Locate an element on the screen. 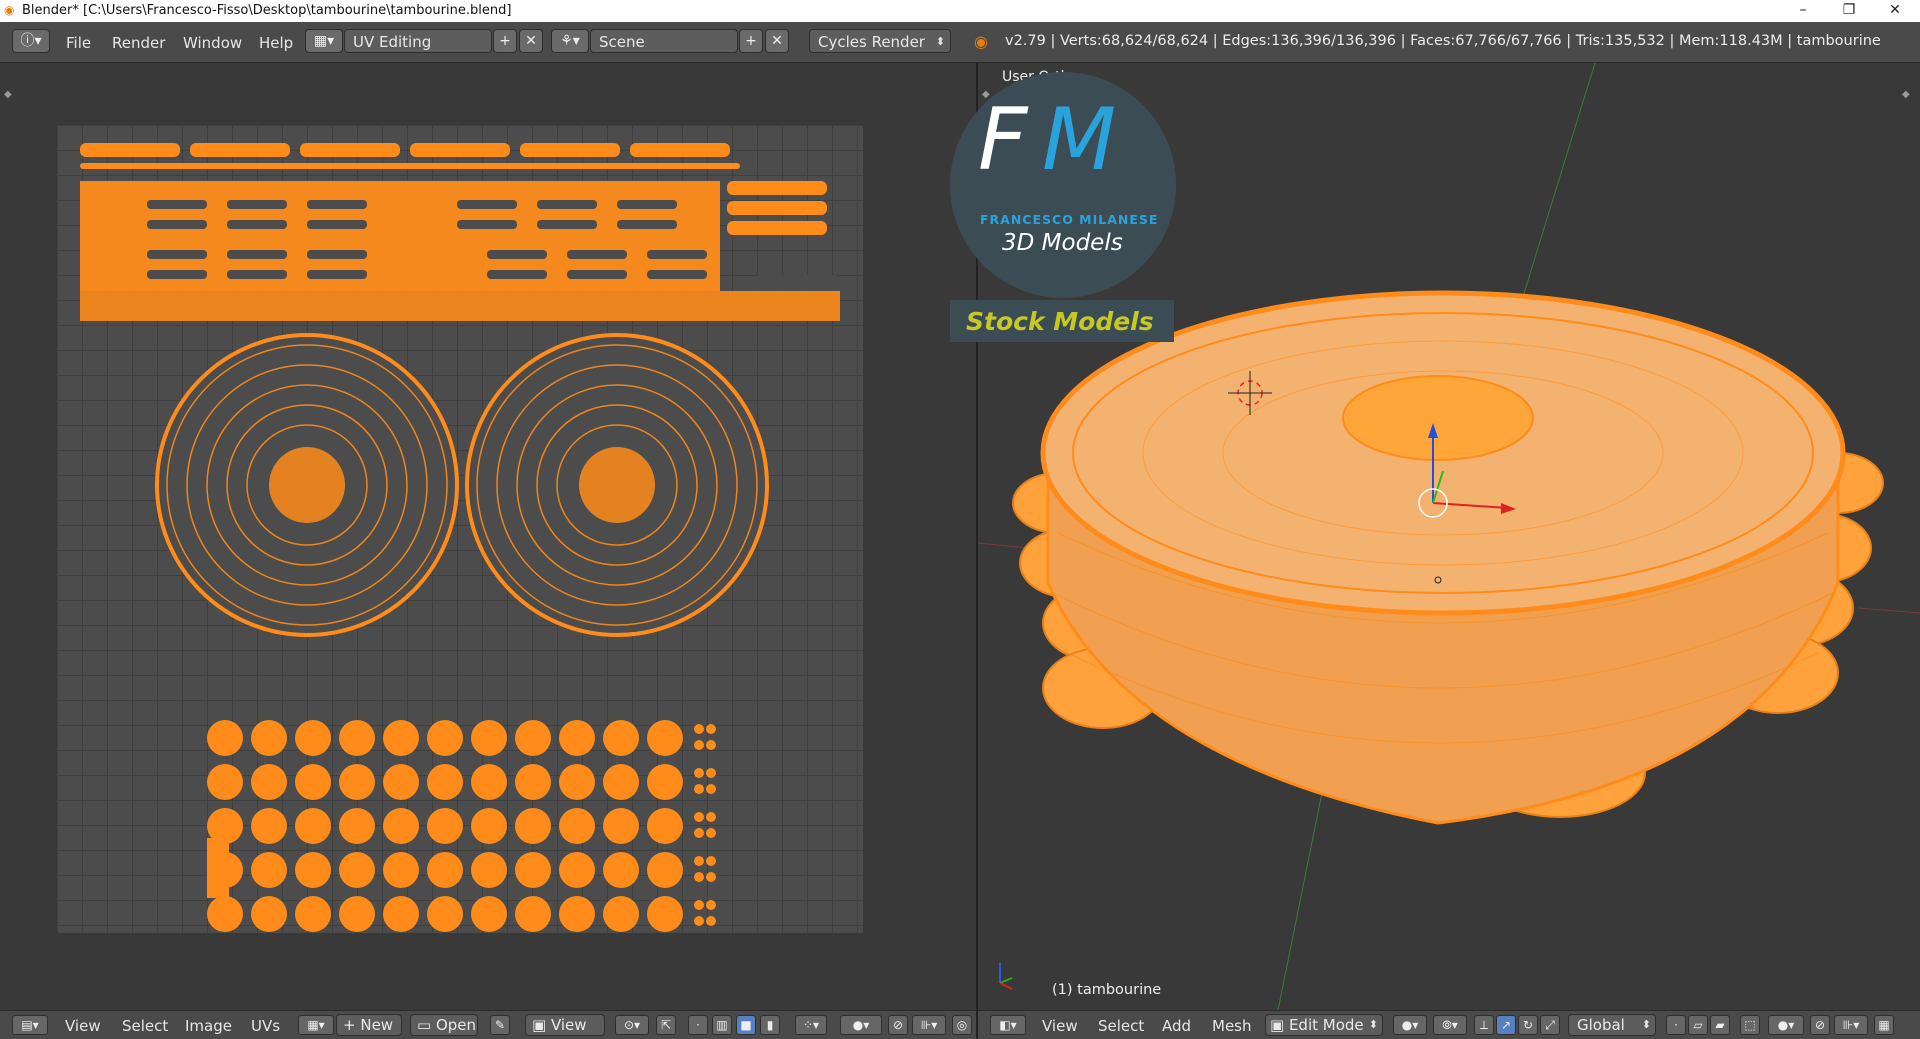  active-object-label: (1) tambourine is located at coordinates (1107, 990).